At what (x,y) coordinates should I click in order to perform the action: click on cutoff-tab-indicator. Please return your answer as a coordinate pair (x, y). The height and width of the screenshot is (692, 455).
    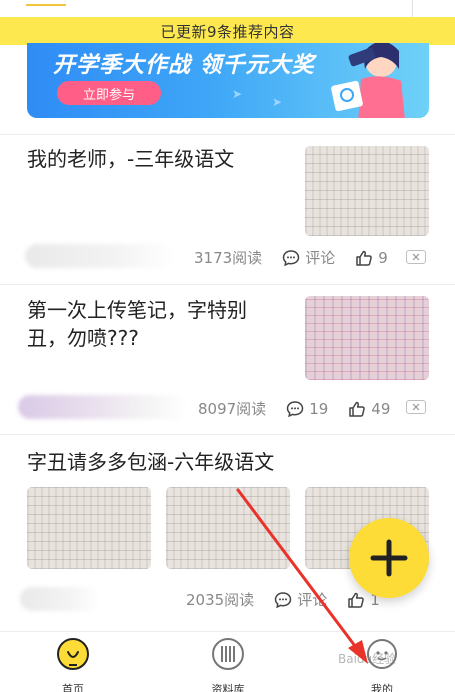
    Looking at the image, I should click on (46, 3).